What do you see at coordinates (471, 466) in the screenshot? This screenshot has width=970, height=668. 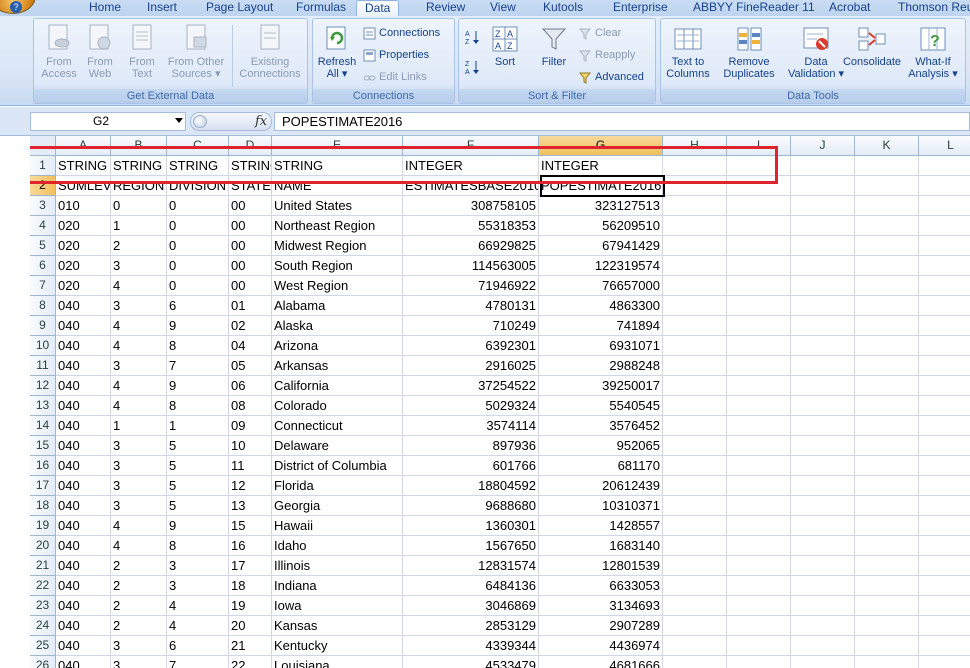 I see `cell-f16: 601766` at bounding box center [471, 466].